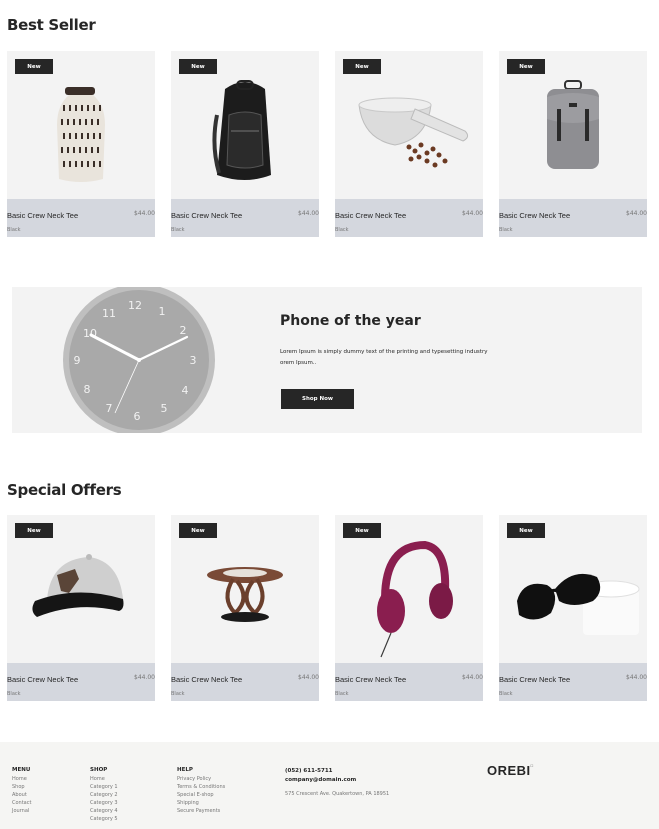  What do you see at coordinates (350, 321) in the screenshot?
I see `ad-title: Phone of the year` at bounding box center [350, 321].